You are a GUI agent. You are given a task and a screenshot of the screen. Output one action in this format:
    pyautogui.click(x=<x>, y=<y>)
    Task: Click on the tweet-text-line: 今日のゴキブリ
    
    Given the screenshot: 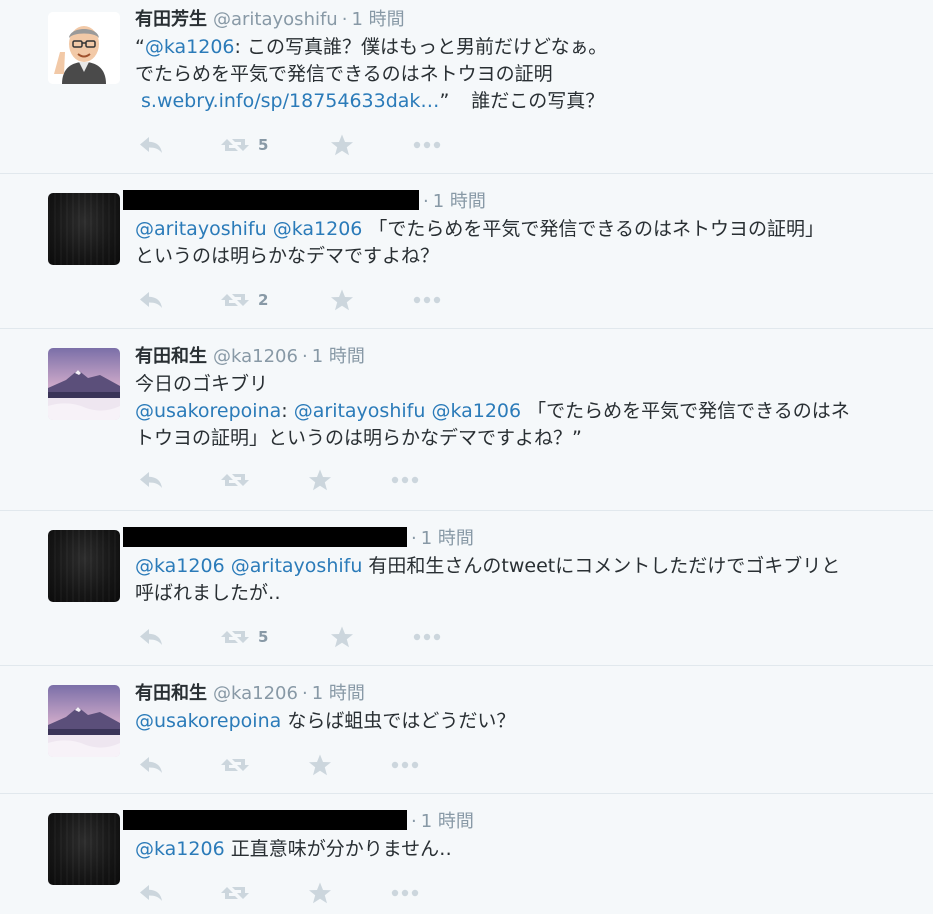 What is the action you would take?
    pyautogui.click(x=202, y=384)
    